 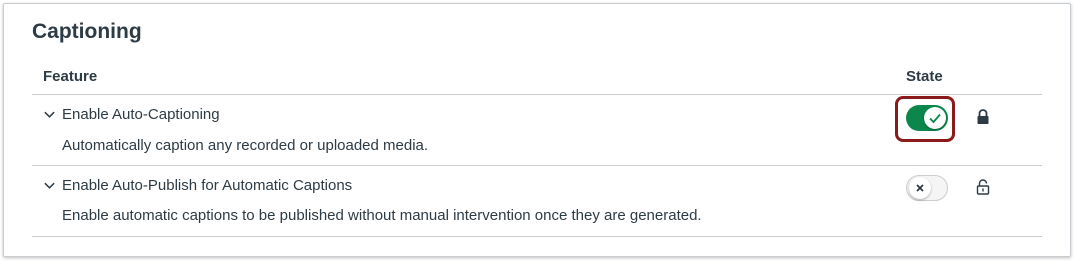 I want to click on header-divider, so click(x=537, y=94).